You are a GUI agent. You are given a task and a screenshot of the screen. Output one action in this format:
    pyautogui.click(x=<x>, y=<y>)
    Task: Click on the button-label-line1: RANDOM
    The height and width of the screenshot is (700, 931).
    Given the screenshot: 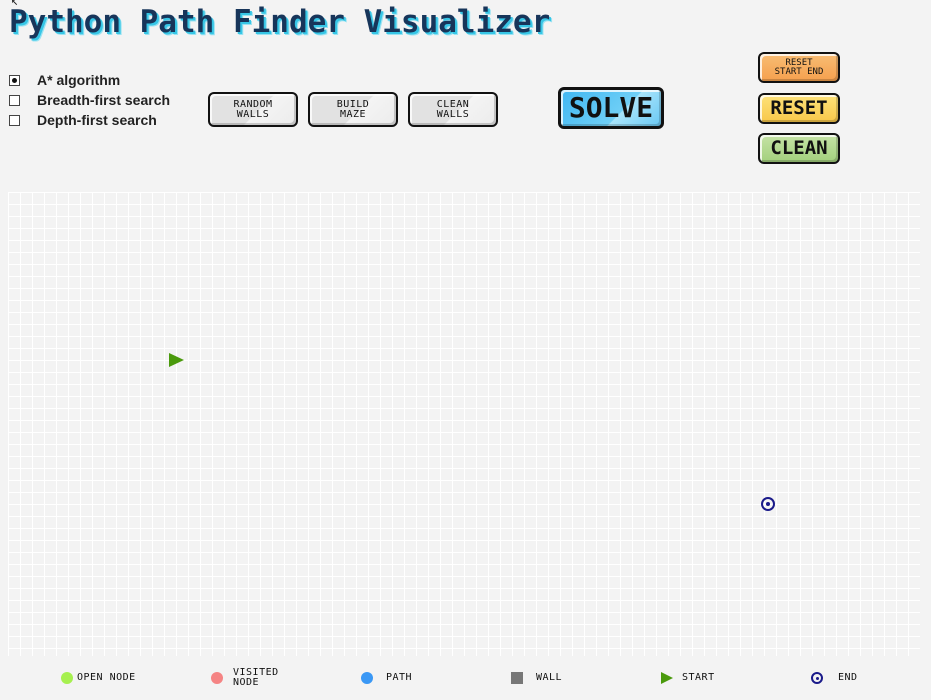 What is the action you would take?
    pyautogui.click(x=253, y=104)
    